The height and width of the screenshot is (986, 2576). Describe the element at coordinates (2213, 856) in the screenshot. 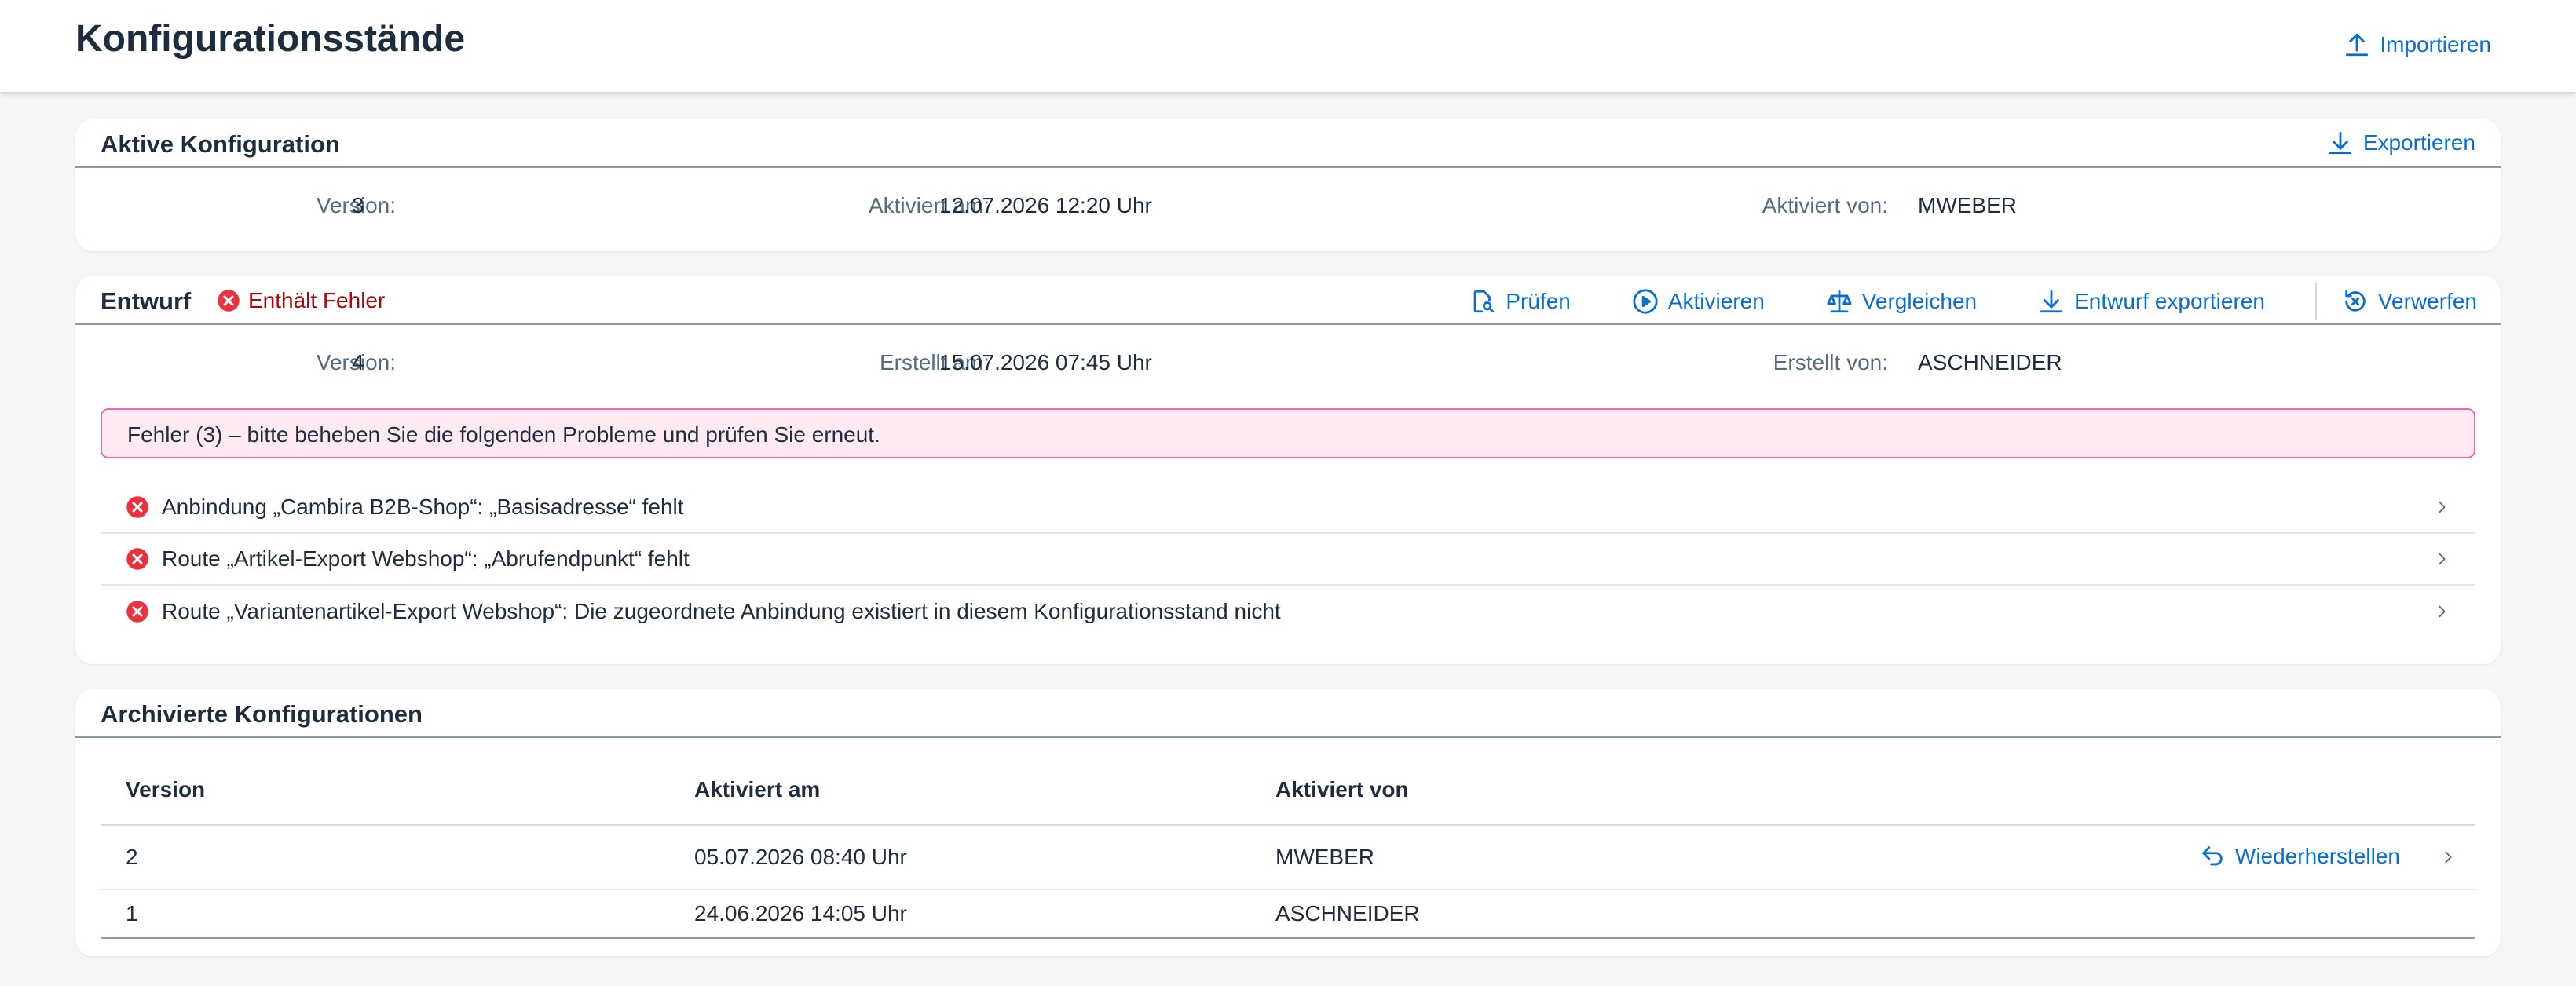

I see `undo-icon` at that location.